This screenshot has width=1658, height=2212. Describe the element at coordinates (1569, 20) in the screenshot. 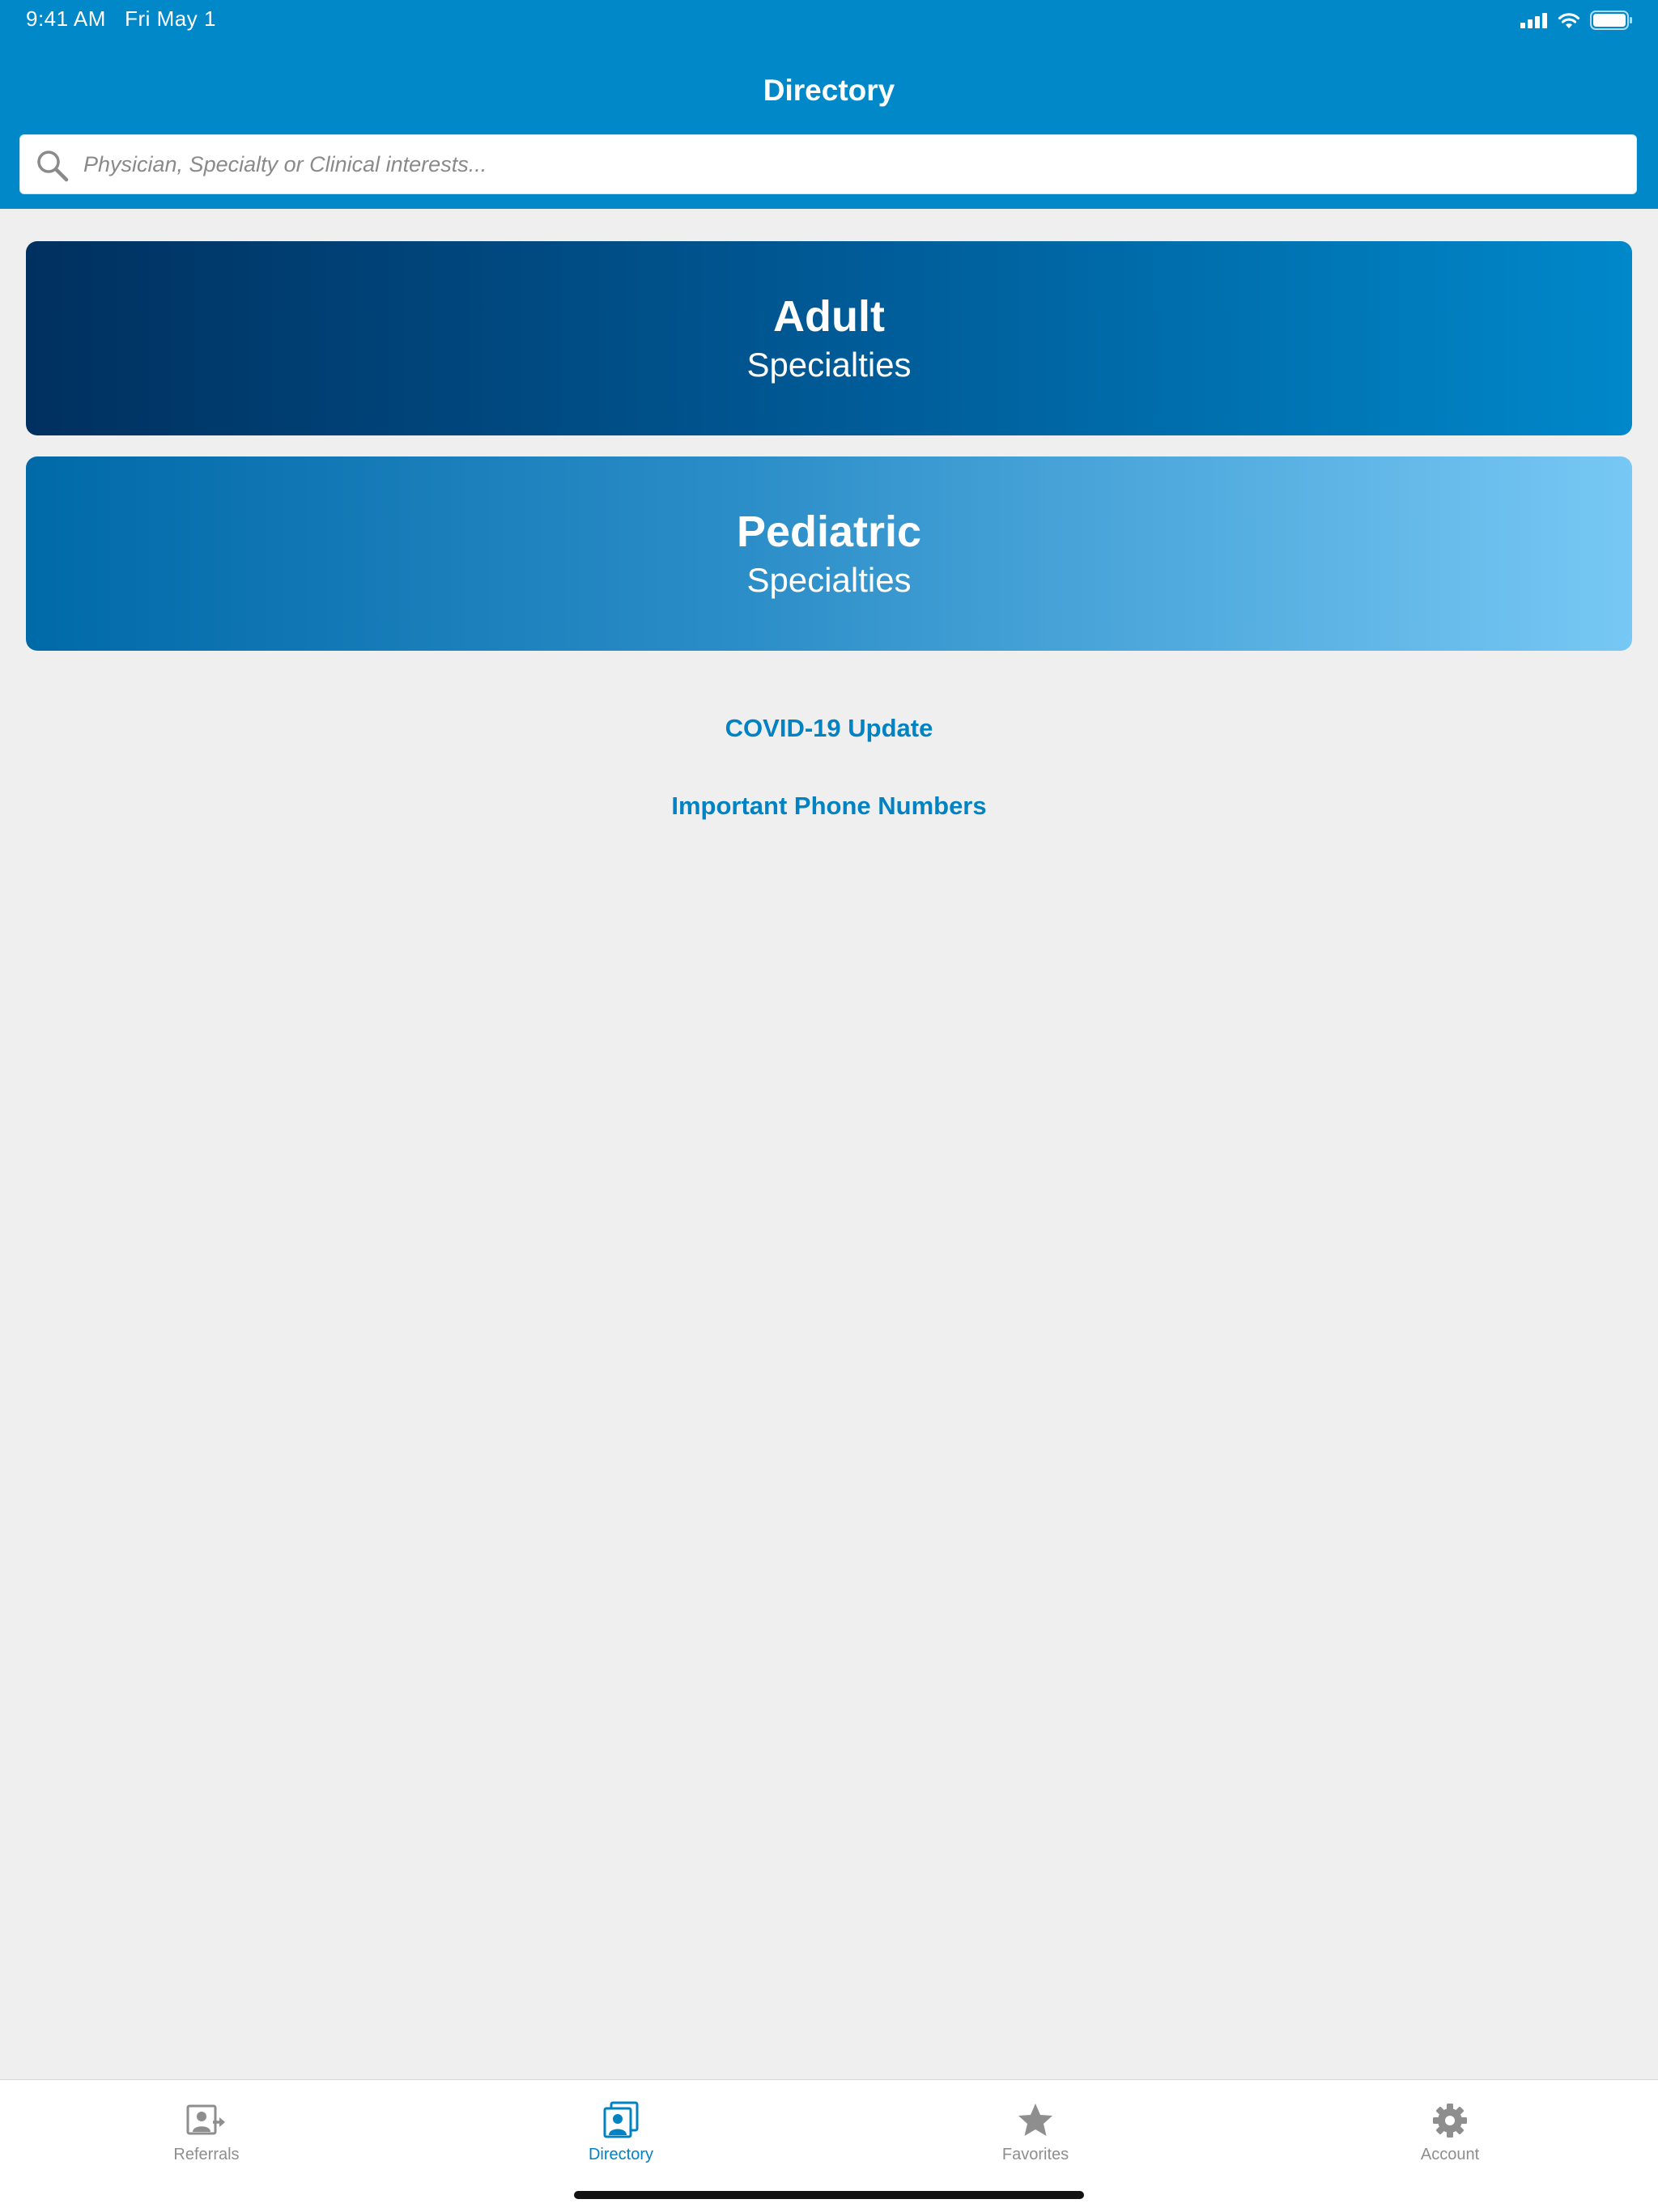

I see `wifi-icon` at that location.